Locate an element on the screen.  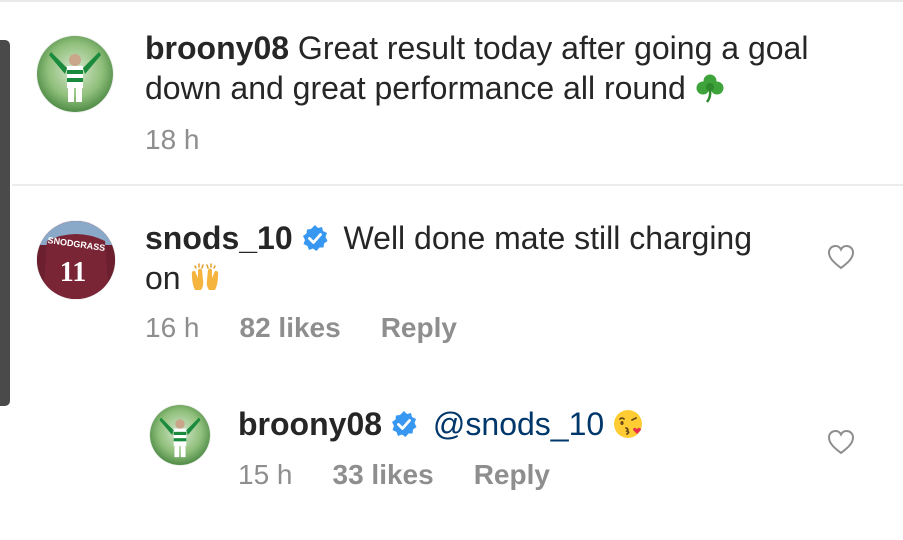
comment-text: Great result today after going a goal is located at coordinates (553, 48).